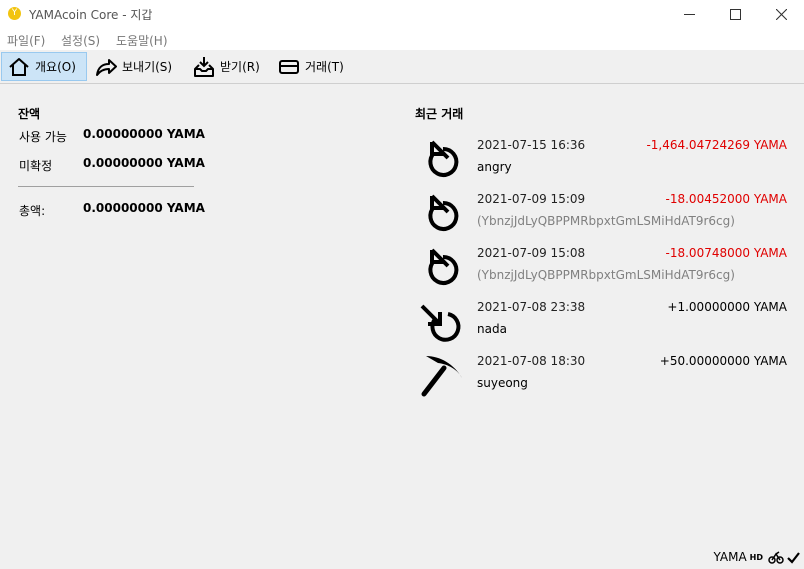 The width and height of the screenshot is (804, 569). I want to click on available-label: 사용 가능, so click(43, 137).